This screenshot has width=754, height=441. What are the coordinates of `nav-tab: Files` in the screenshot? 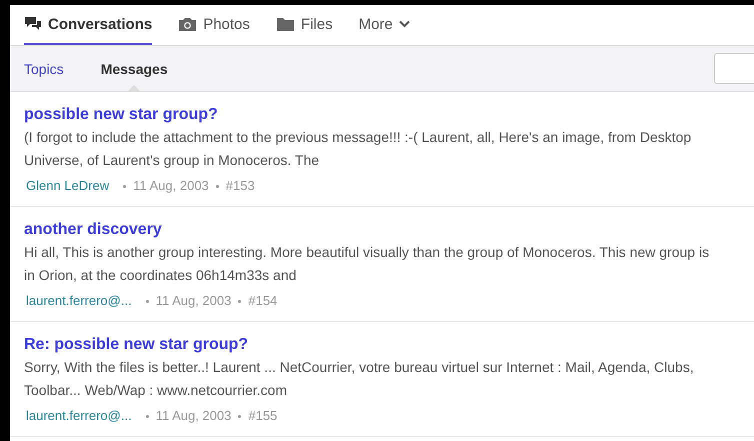 It's located at (304, 25).